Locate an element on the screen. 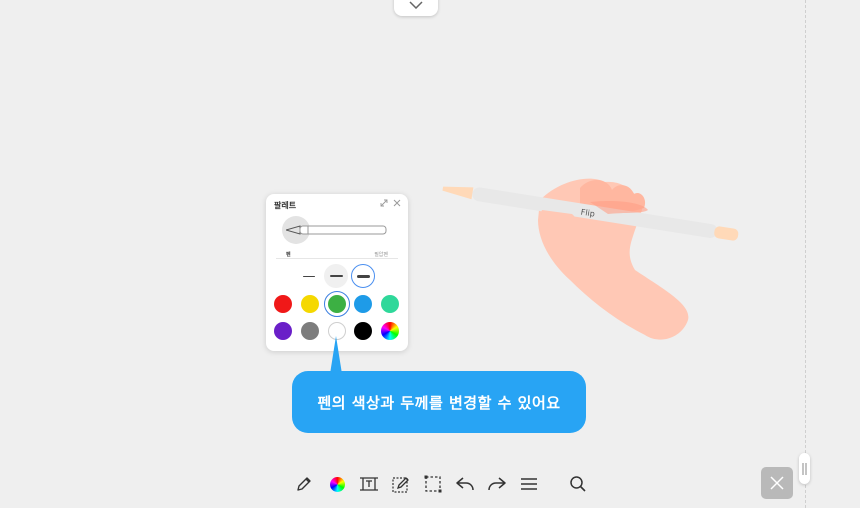  hand-pen-illustration: Flip is located at coordinates (590, 259).